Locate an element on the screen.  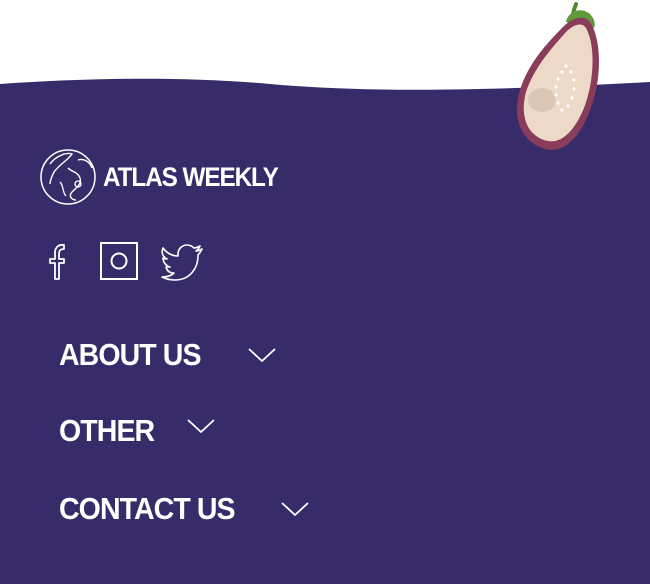
twitter-link is located at coordinates (183, 262).